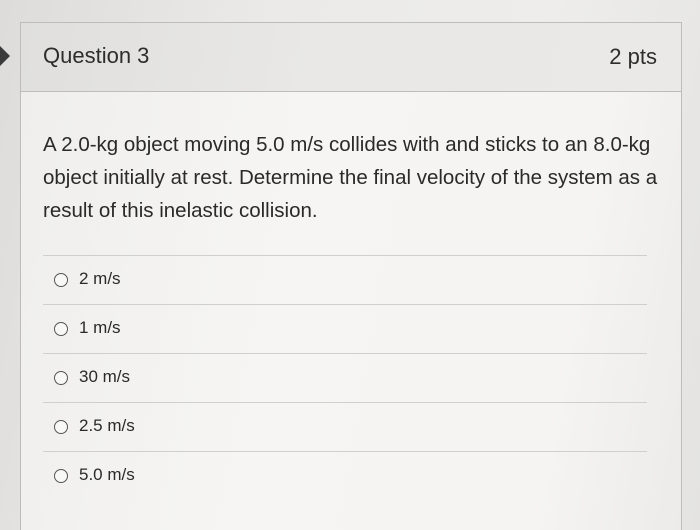  I want to click on question-header: Question 3 2 pts, so click(351, 57).